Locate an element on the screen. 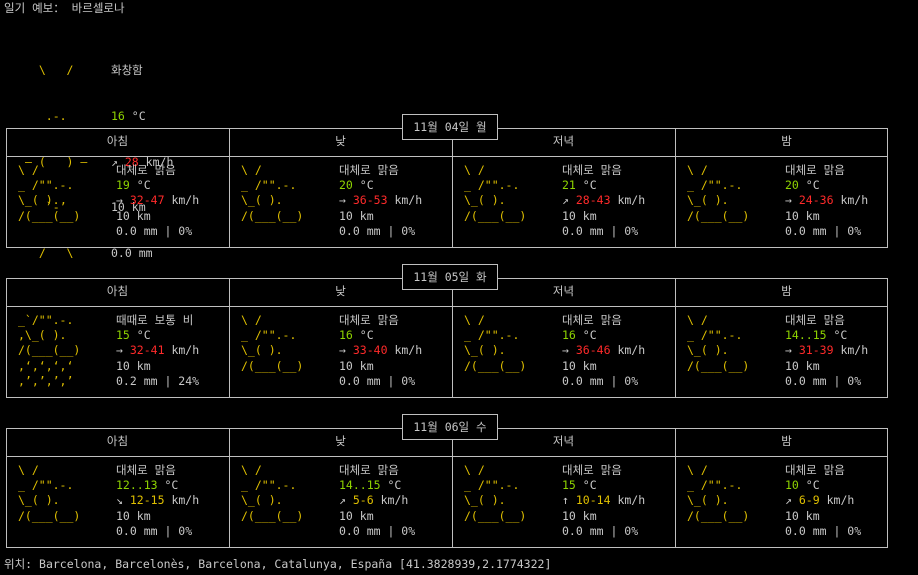  page-title: 일기 예보： 바르셀로나 is located at coordinates (64, 8).